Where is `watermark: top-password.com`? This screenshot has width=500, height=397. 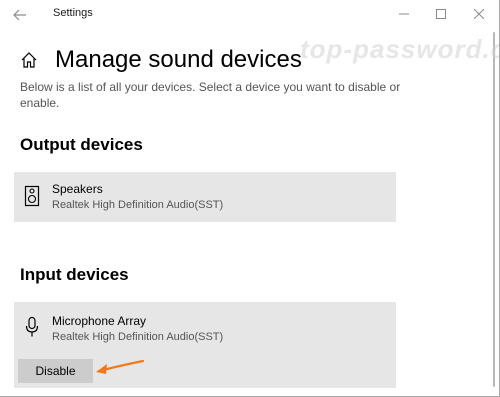
watermark: top-password.com is located at coordinates (399, 49).